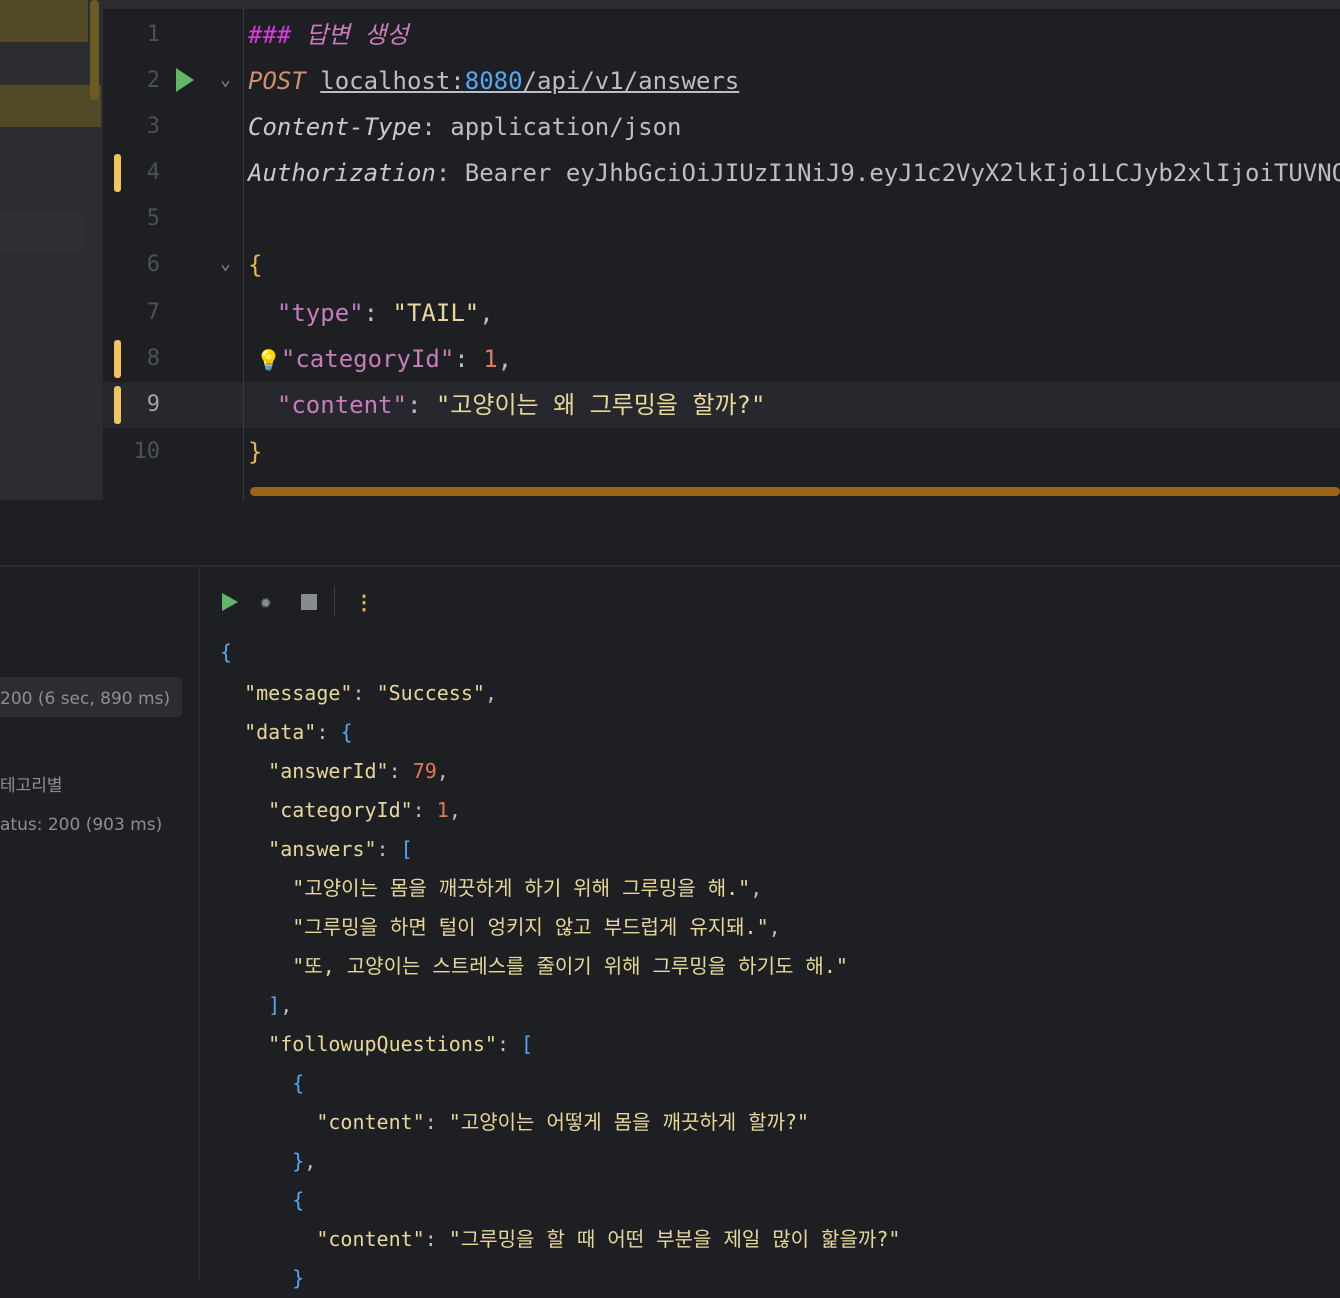 This screenshot has width=1340, height=1298. I want to click on editor-line: 1 ### 답변 생성, so click(721, 35).